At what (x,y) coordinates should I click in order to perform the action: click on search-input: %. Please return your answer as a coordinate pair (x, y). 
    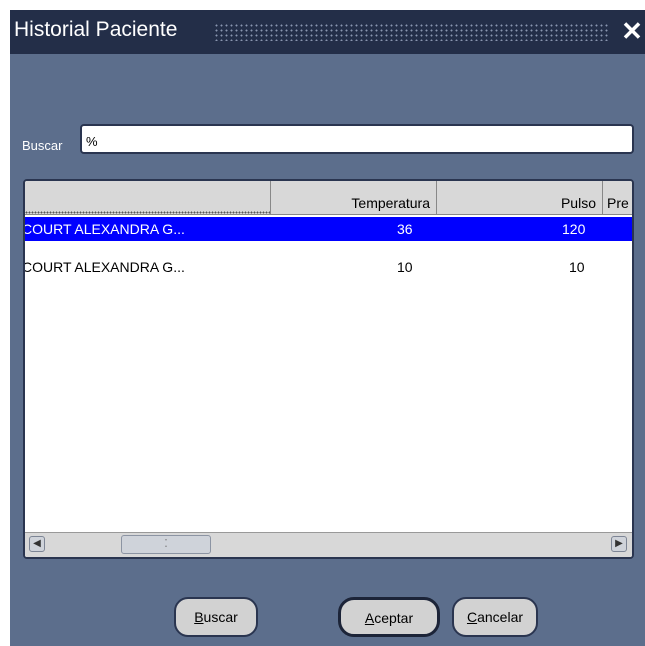
    Looking at the image, I should click on (357, 139).